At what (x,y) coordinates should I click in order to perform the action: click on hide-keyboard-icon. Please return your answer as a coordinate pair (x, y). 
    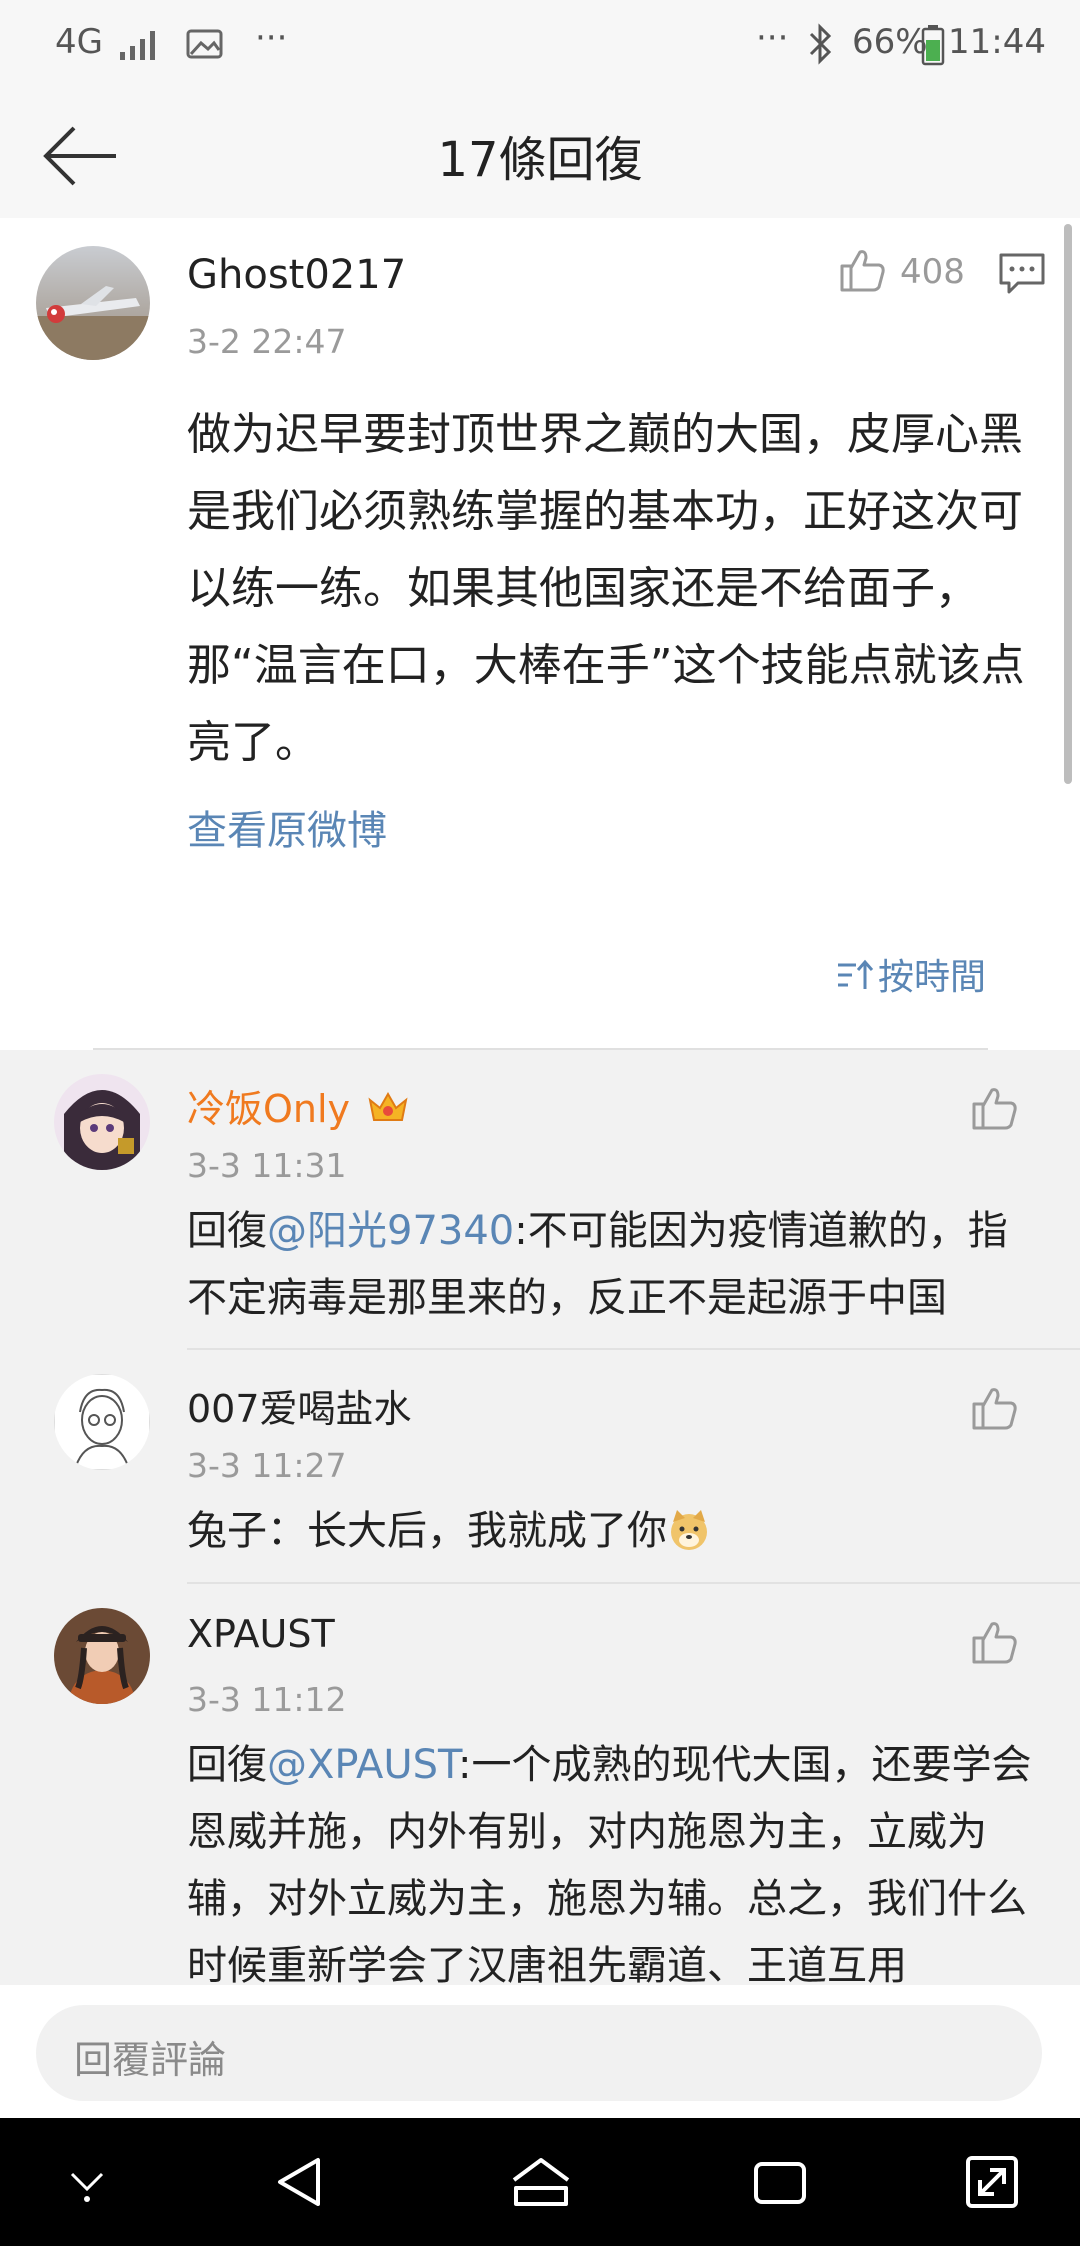
    Looking at the image, I should click on (87, 2184).